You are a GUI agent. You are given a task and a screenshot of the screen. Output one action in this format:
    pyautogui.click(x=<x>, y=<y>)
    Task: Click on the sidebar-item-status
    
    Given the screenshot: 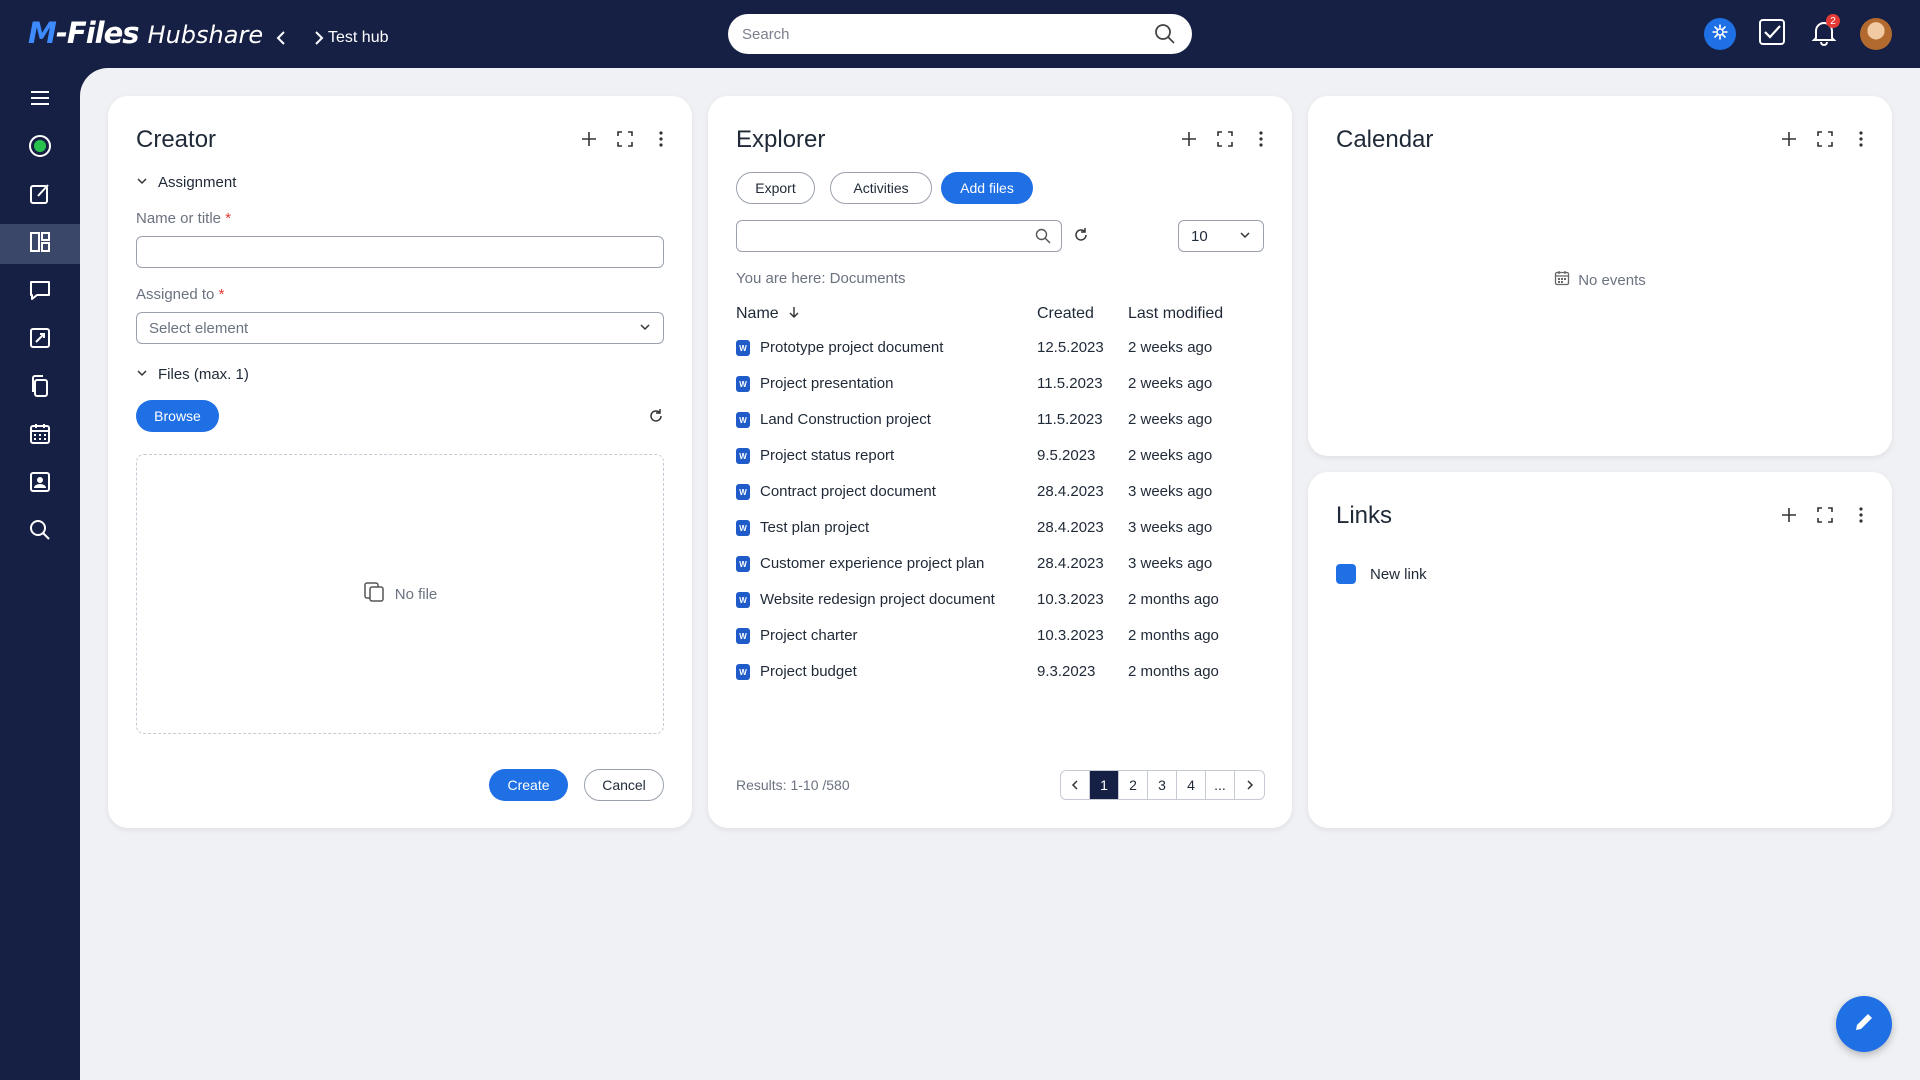 What is the action you would take?
    pyautogui.click(x=40, y=148)
    